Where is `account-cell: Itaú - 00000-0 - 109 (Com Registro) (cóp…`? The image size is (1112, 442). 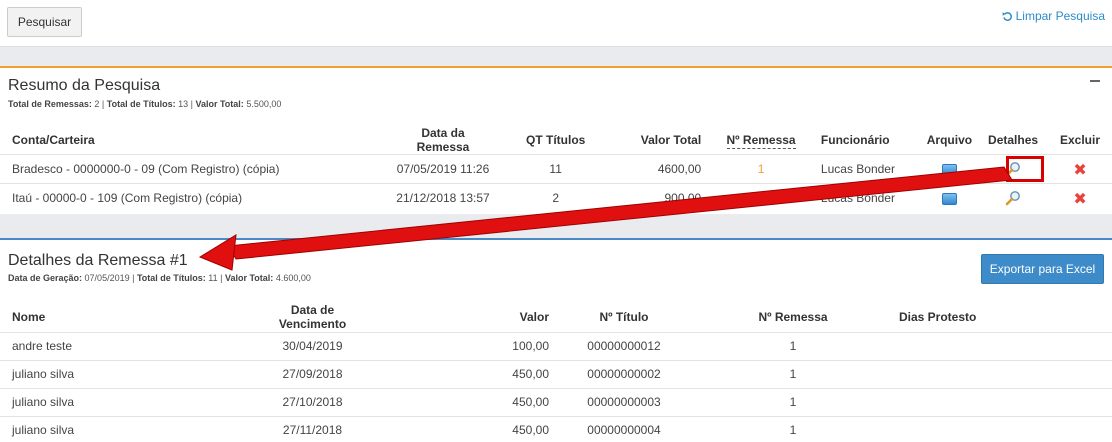 account-cell: Itaú - 00000-0 - 109 (Com Registro) (cóp… is located at coordinates (194, 198).